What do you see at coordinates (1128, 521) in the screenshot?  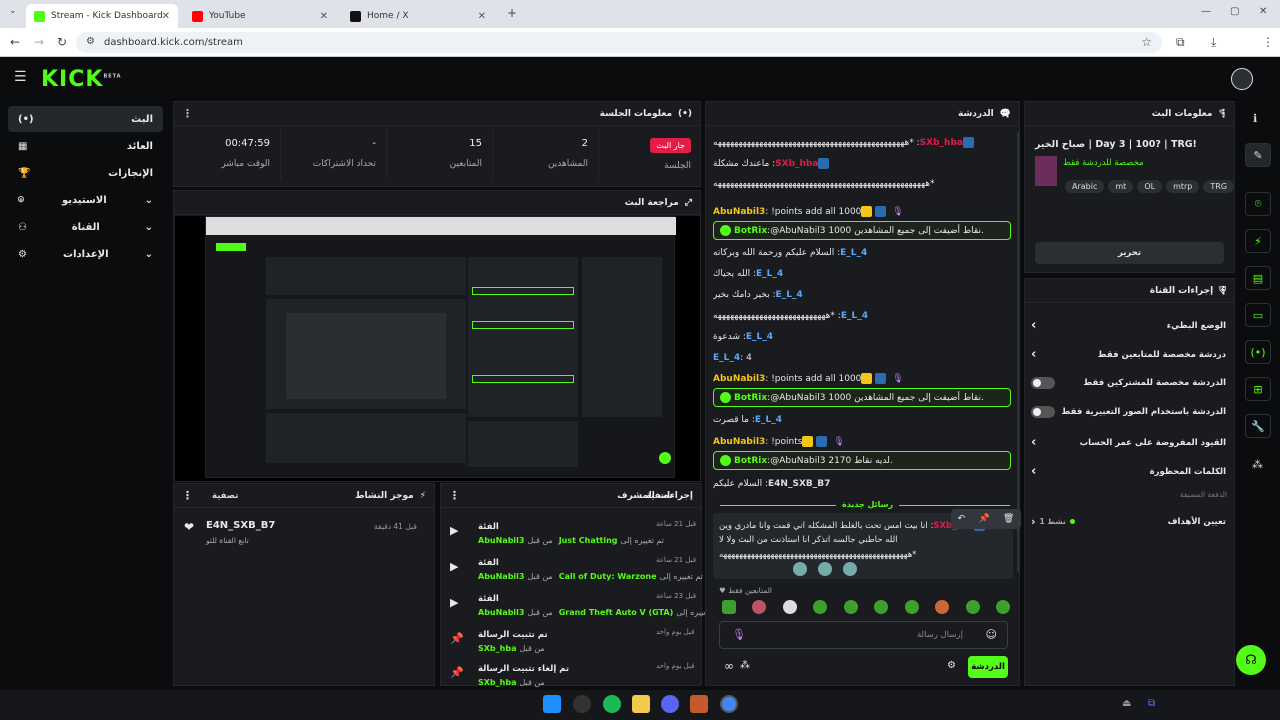 I see `set-goals-row: تعيين الأهداف › نشط 1` at bounding box center [1128, 521].